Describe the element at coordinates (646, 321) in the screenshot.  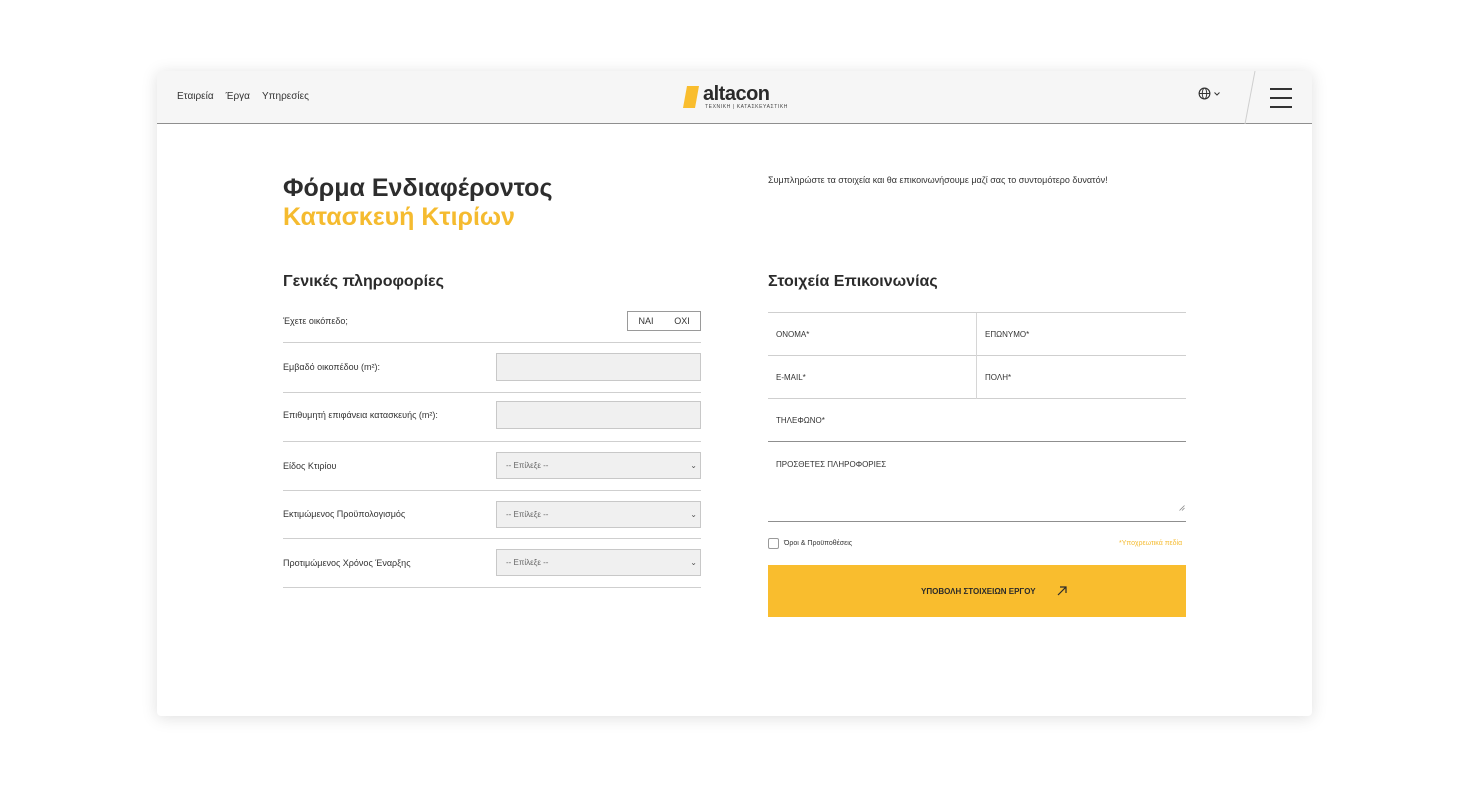
I see `yes-option: ΝΑΙ` at that location.